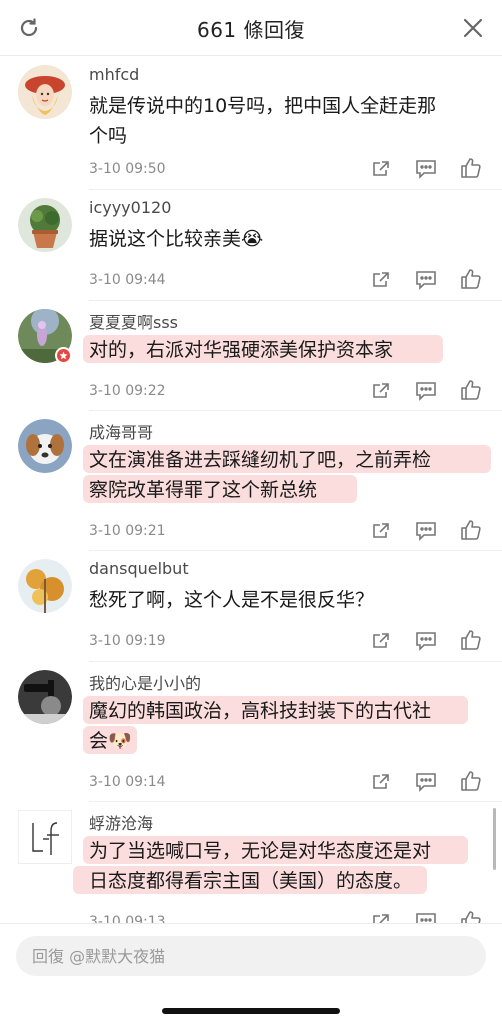  What do you see at coordinates (127, 280) in the screenshot?
I see `timestamp: 3-10 09:44` at bounding box center [127, 280].